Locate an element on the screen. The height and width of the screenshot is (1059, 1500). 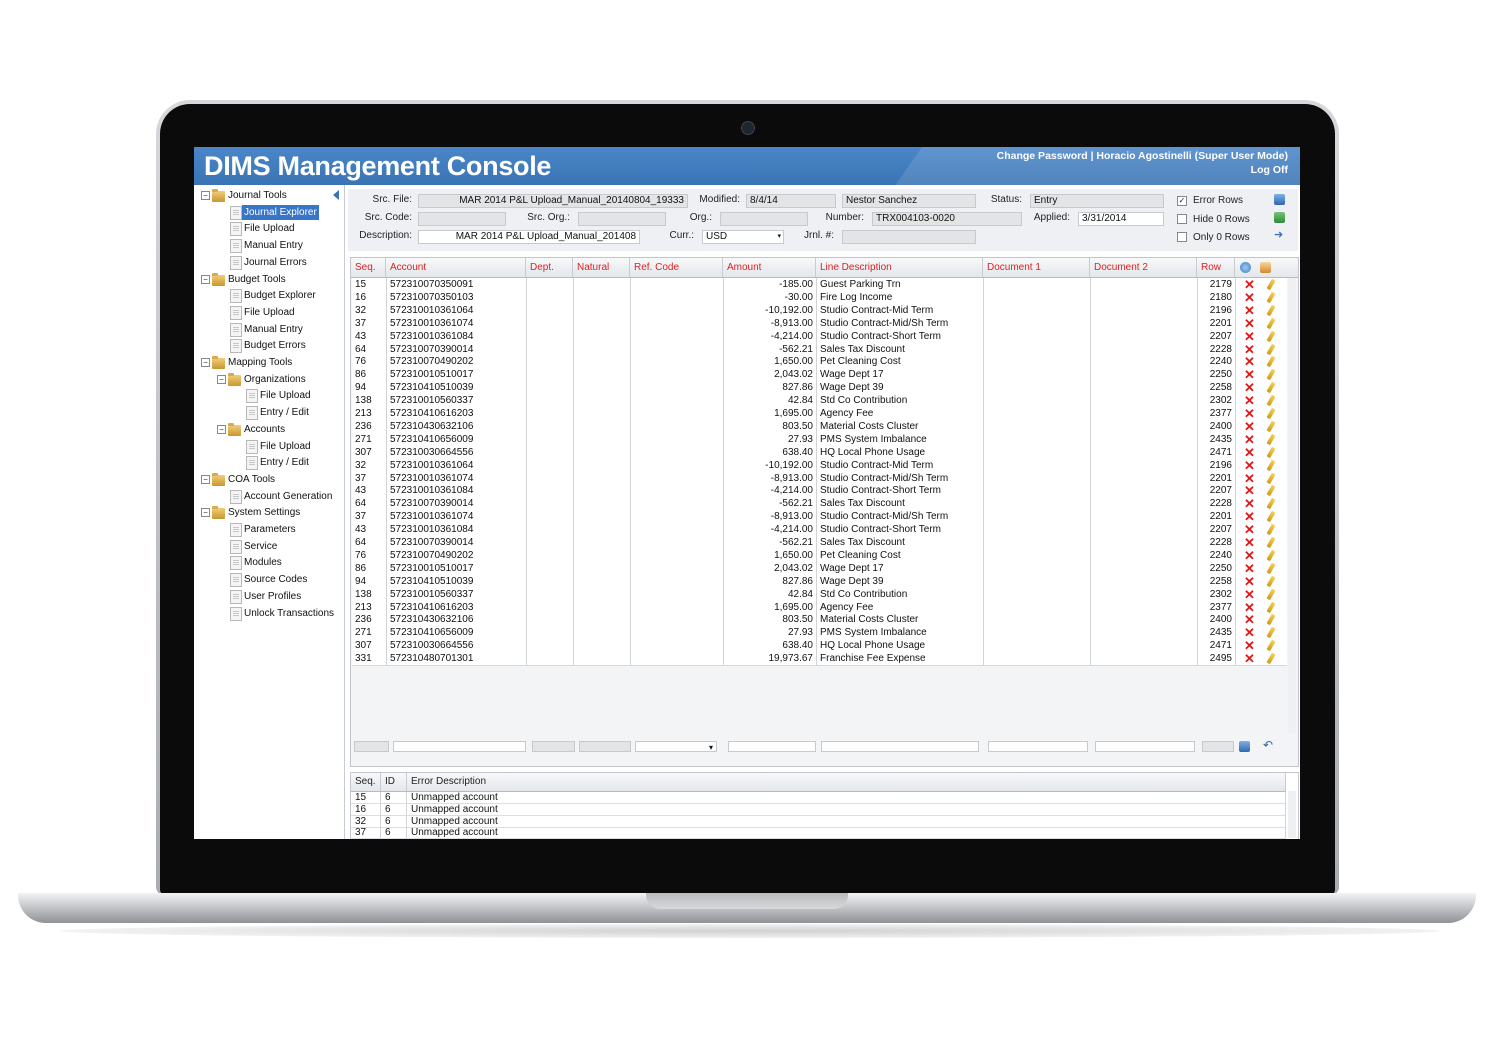
refresh-icon is located at coordinates (1245, 267).